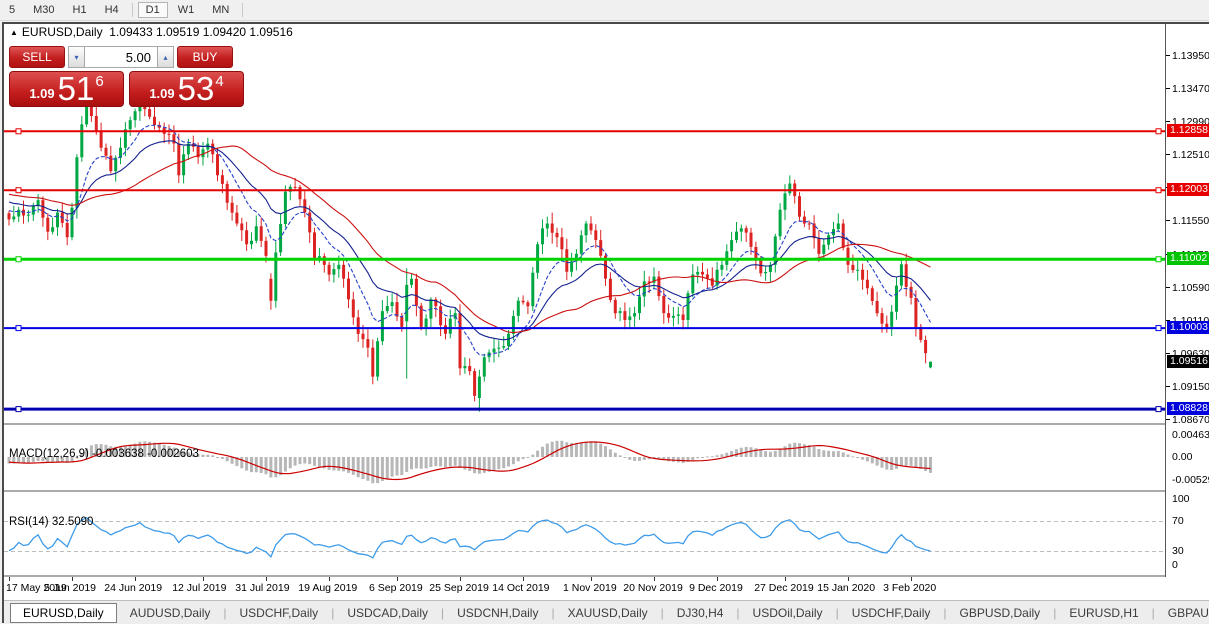 This screenshot has width=1209, height=624. Describe the element at coordinates (12, 10) in the screenshot. I see `timeframe-button-5: 5` at that location.